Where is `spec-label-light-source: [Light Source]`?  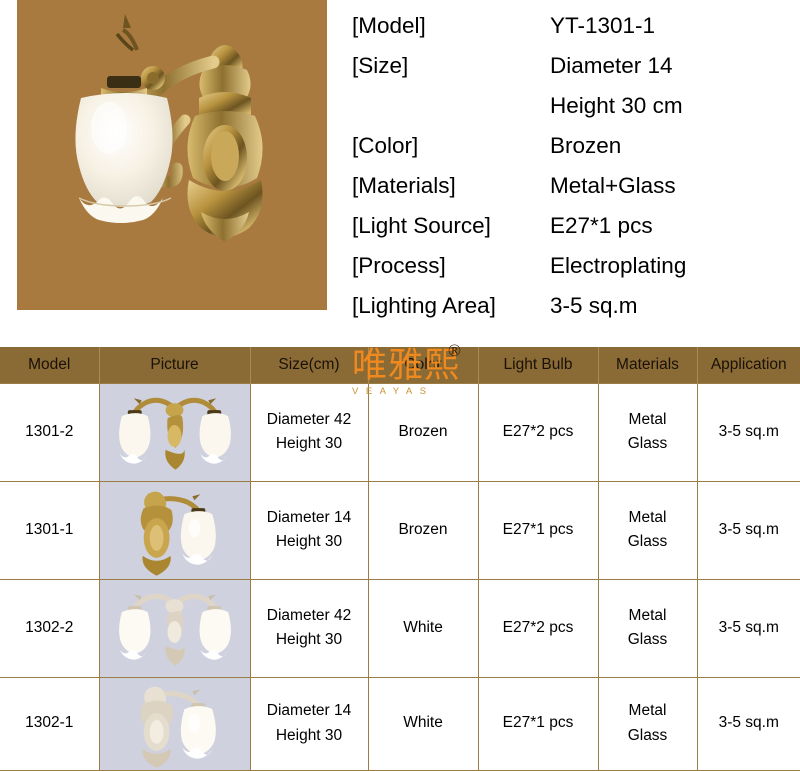
spec-label-light-source: [Light Source] is located at coordinates (421, 225).